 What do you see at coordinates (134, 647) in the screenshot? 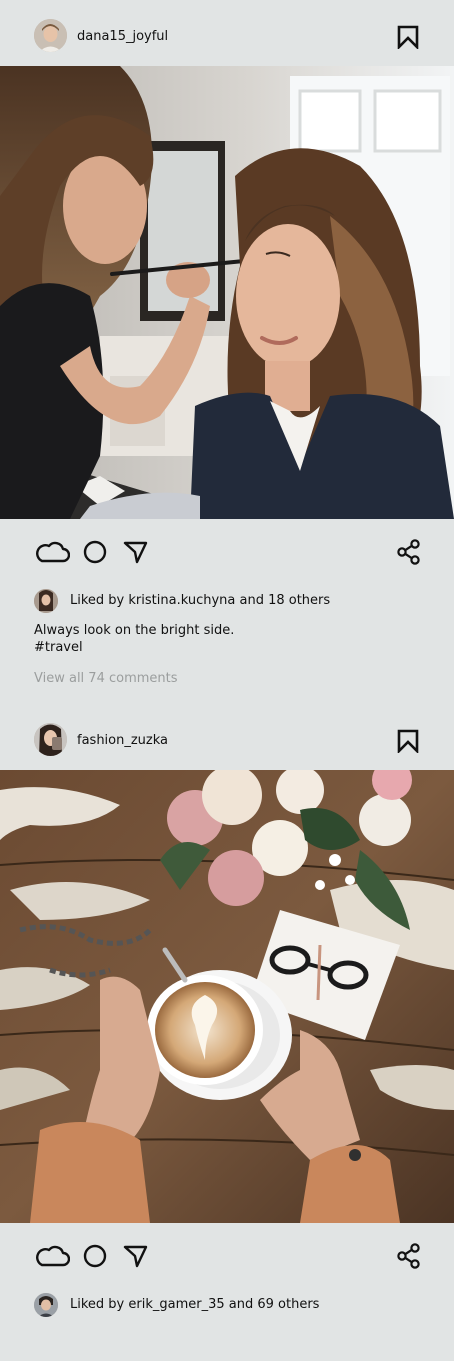
I see `hashtag-link: #travel` at bounding box center [134, 647].